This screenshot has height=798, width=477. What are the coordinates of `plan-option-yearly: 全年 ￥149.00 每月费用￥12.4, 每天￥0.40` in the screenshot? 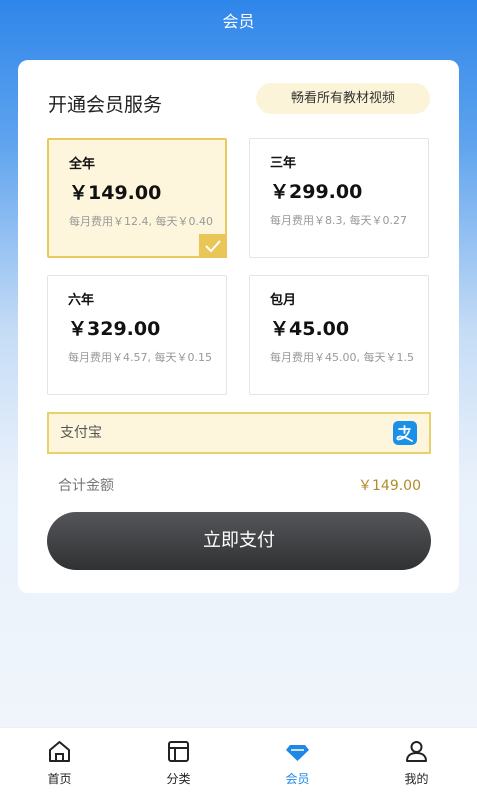 It's located at (137, 198).